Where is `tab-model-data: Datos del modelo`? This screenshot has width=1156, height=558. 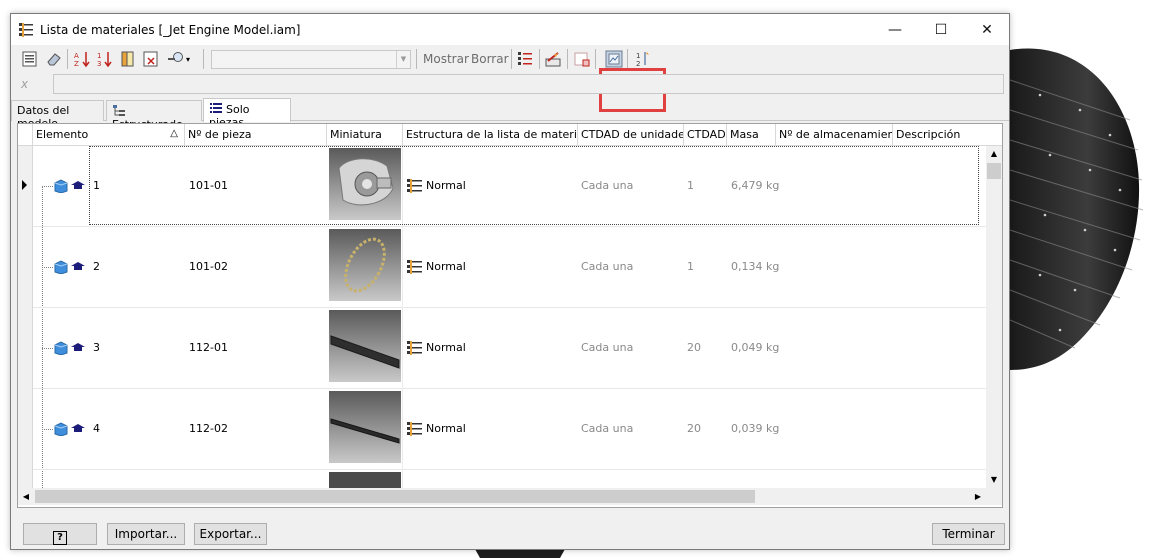
tab-model-data: Datos del modelo is located at coordinates (57, 115).